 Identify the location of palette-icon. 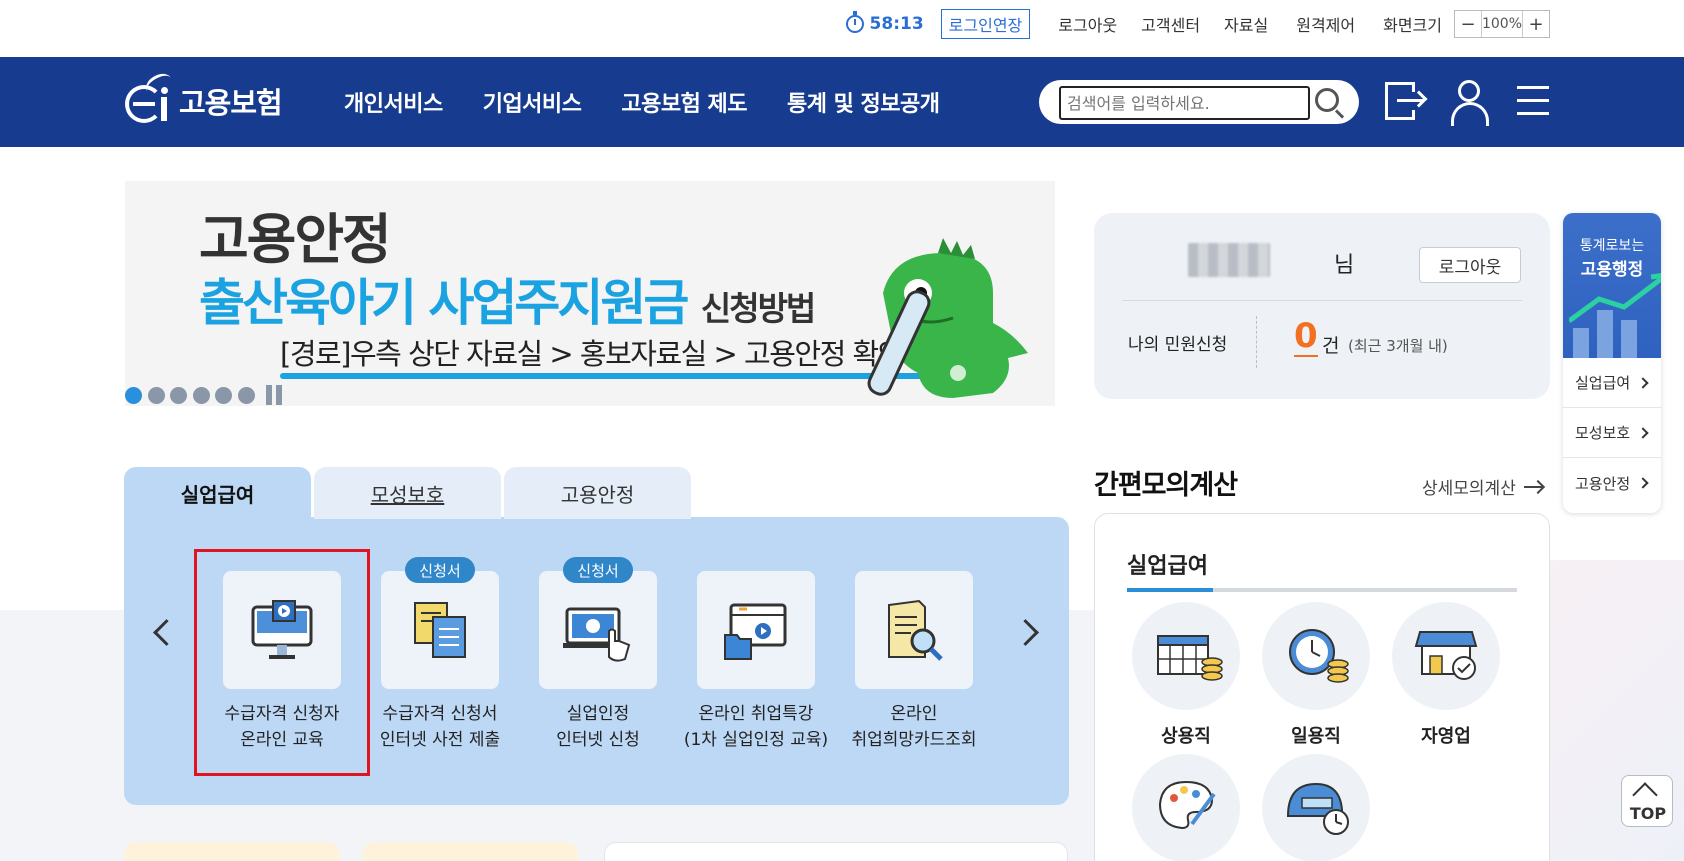
(1187, 805).